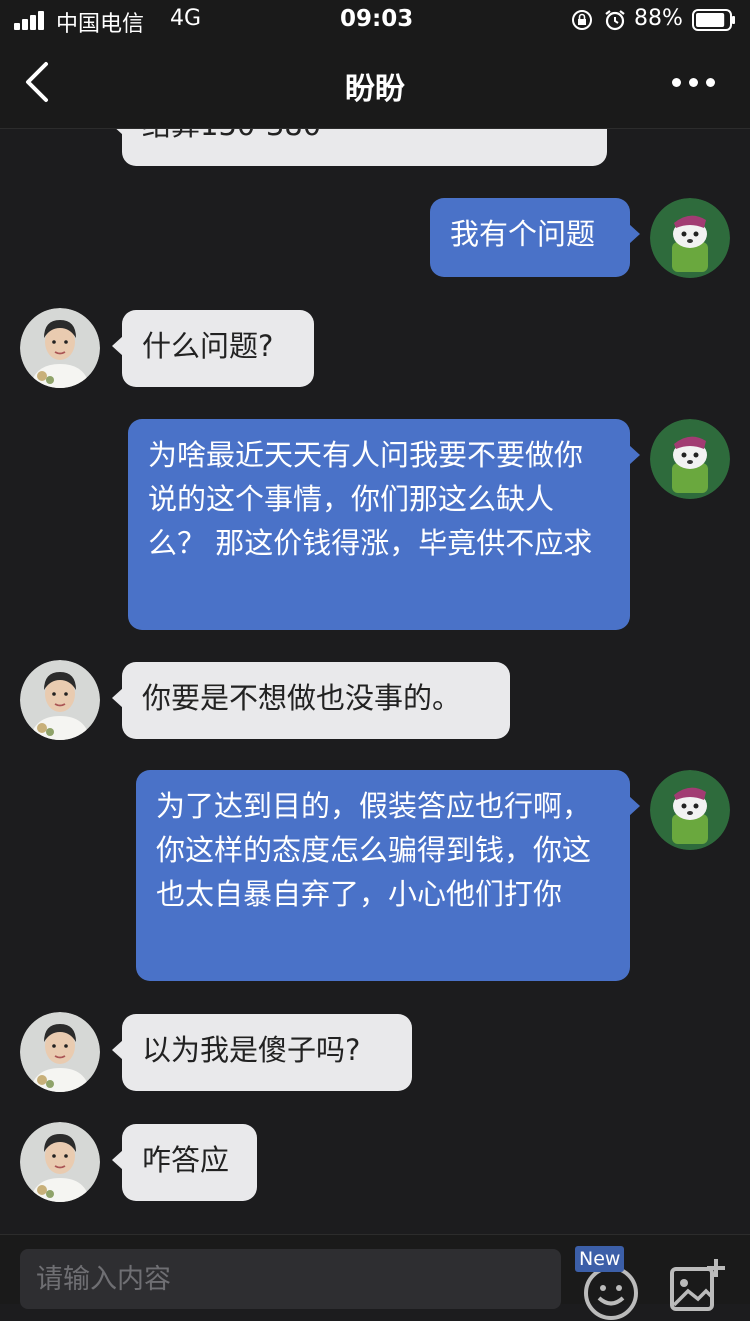  I want to click on status-time: 09:03, so click(377, 19).